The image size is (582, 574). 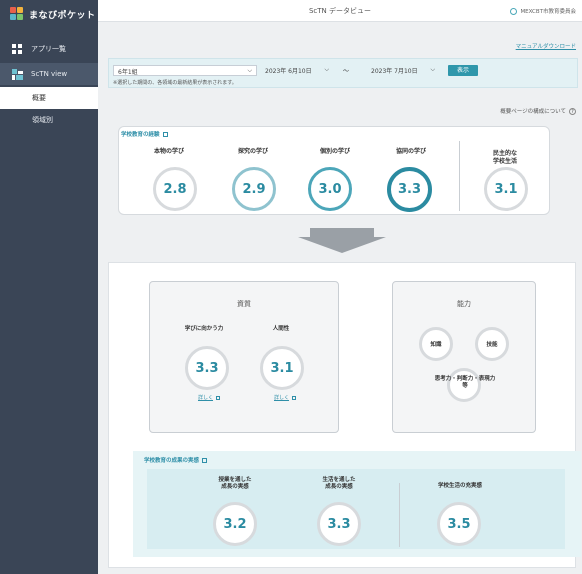 I want to click on quality-ring: 3.1, so click(x=282, y=368).